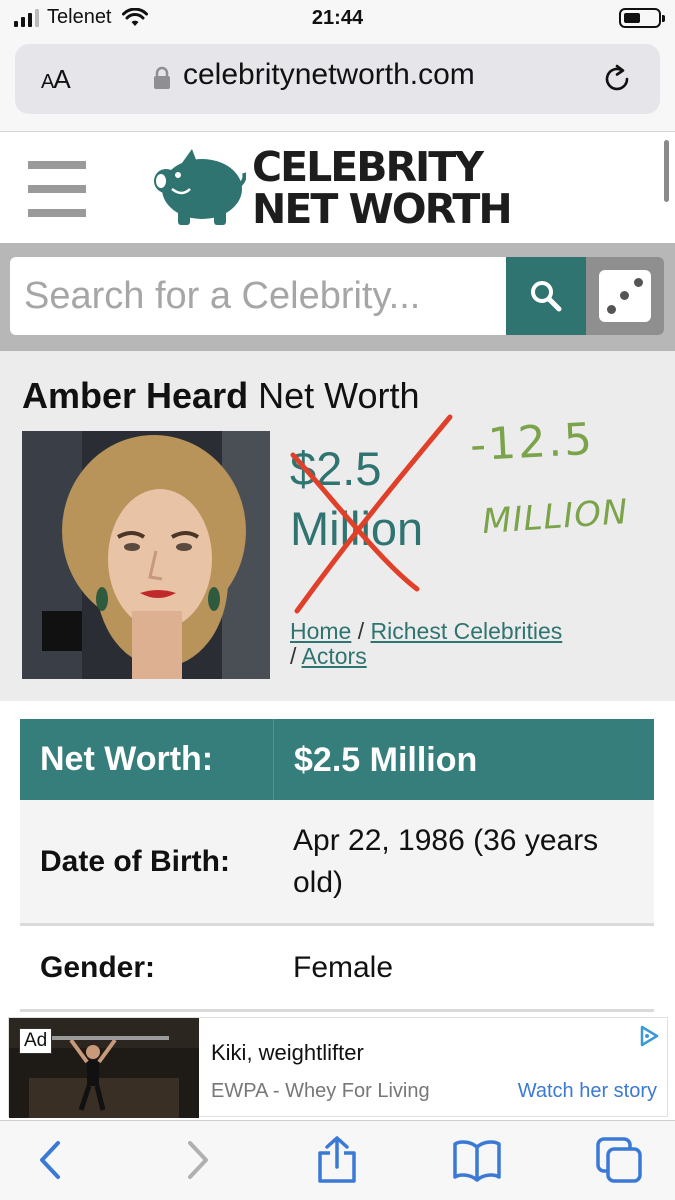 This screenshot has width=675, height=1200. What do you see at coordinates (334, 656) in the screenshot?
I see `breadcrumb-actors-link: Actors` at bounding box center [334, 656].